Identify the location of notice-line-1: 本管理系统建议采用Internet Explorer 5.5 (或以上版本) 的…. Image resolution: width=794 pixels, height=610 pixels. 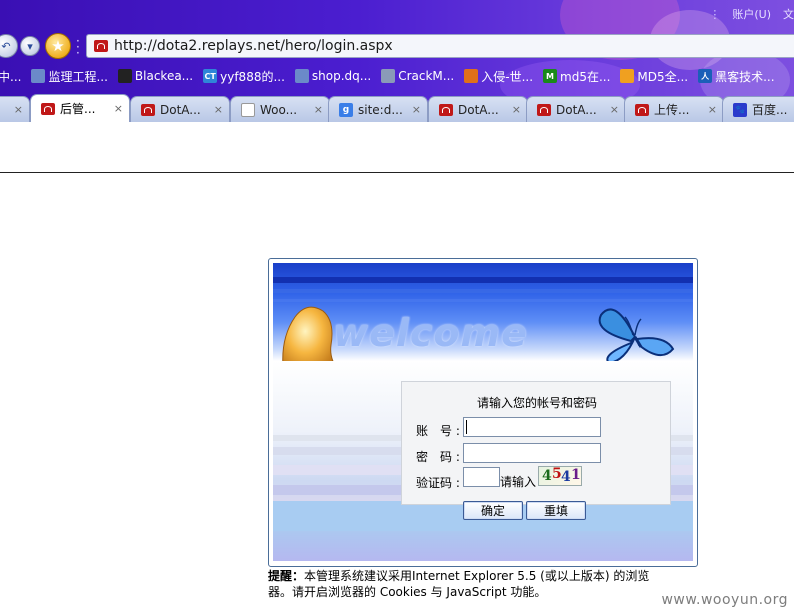
(477, 576).